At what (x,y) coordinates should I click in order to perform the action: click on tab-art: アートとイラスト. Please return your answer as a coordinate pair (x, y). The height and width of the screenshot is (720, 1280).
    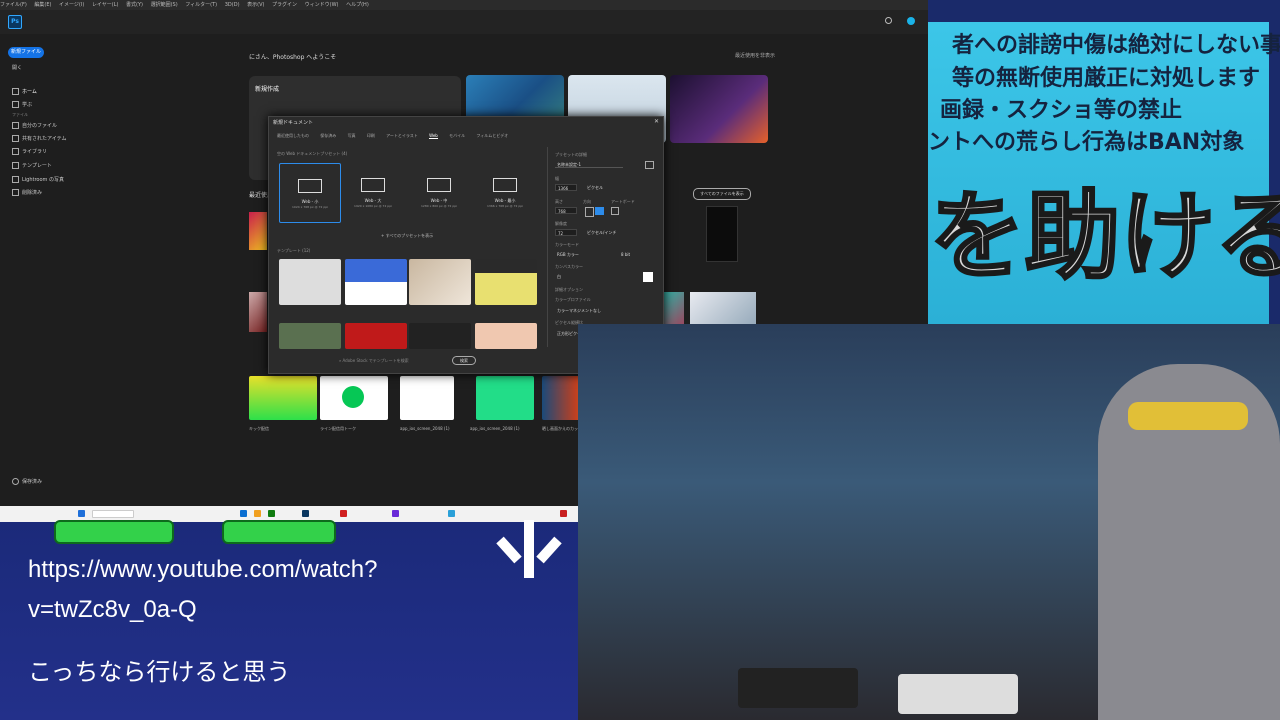
    Looking at the image, I should click on (402, 135).